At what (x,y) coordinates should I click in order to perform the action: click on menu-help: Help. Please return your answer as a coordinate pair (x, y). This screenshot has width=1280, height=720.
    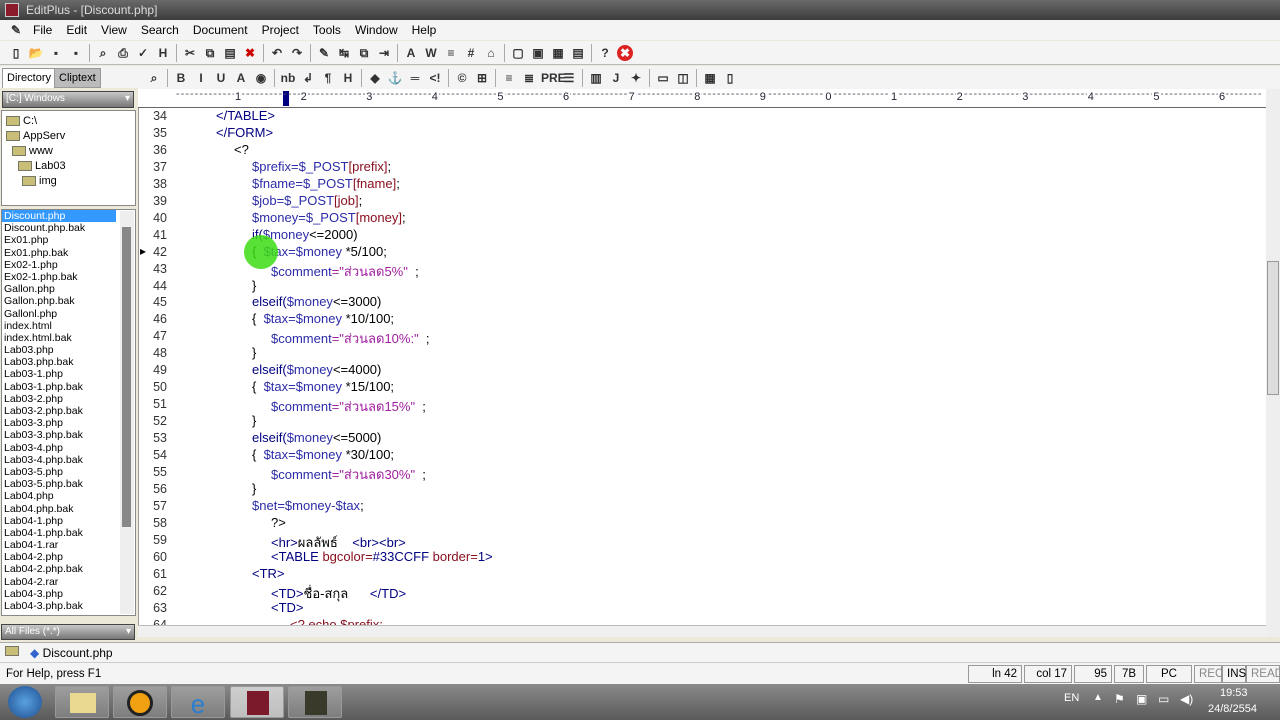
    Looking at the image, I should click on (424, 30).